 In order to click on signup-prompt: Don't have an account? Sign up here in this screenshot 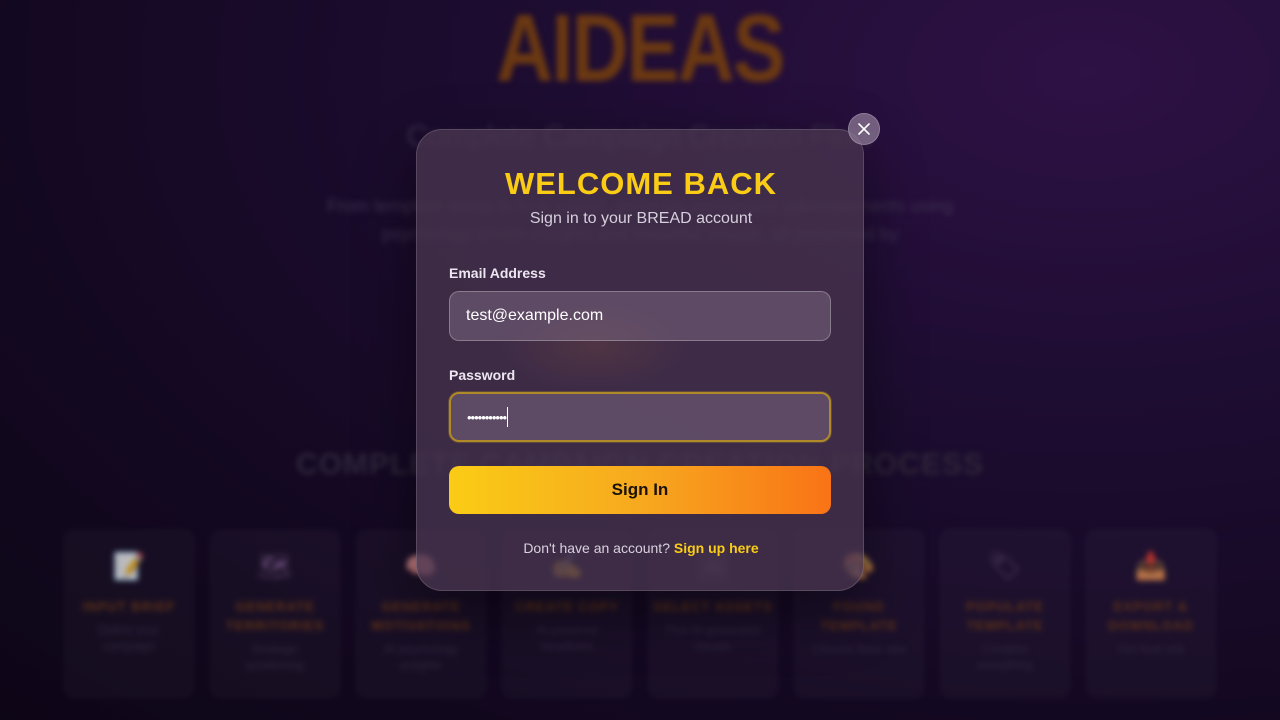, I will do `click(641, 548)`.